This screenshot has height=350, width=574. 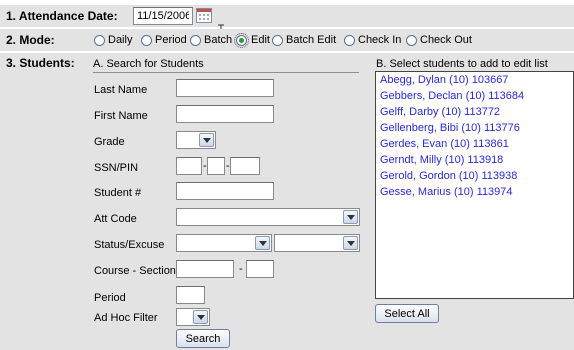 I want to click on mode-check-out-radio, so click(x=411, y=40).